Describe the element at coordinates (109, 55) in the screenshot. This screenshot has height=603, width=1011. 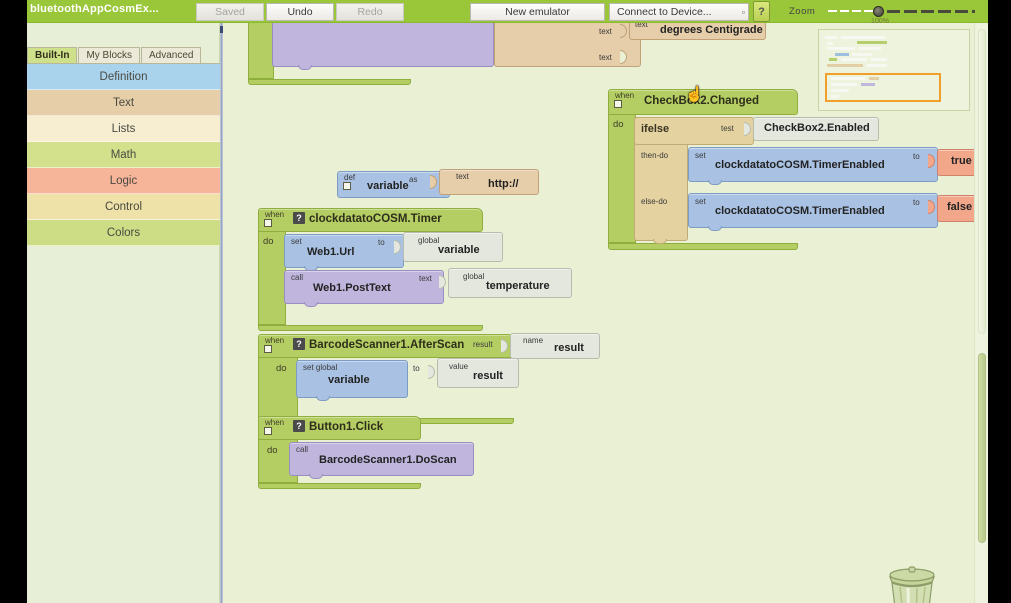
I see `tab-my-blocks: My Blocks` at that location.